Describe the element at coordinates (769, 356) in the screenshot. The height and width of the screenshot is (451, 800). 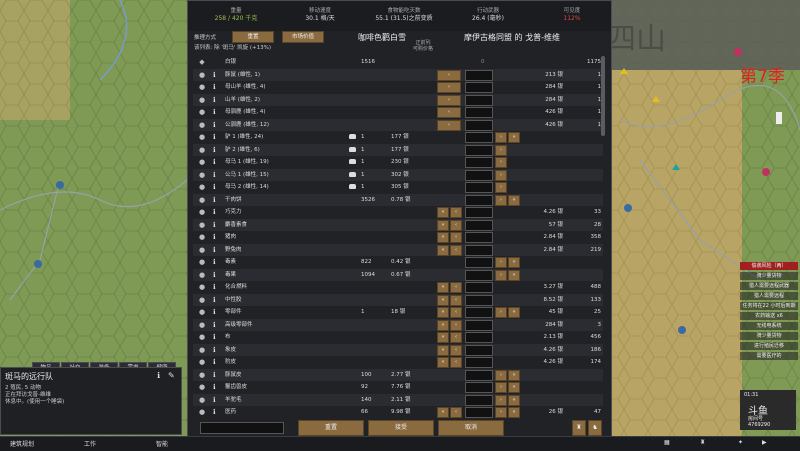
I see `alert-item: 需要医疗的` at that location.